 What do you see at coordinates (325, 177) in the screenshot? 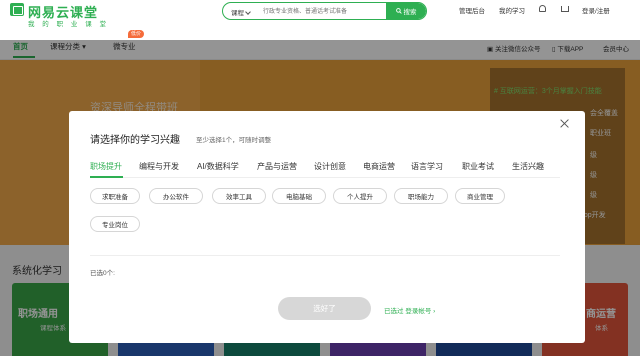
I see `tabs-divider` at bounding box center [325, 177].